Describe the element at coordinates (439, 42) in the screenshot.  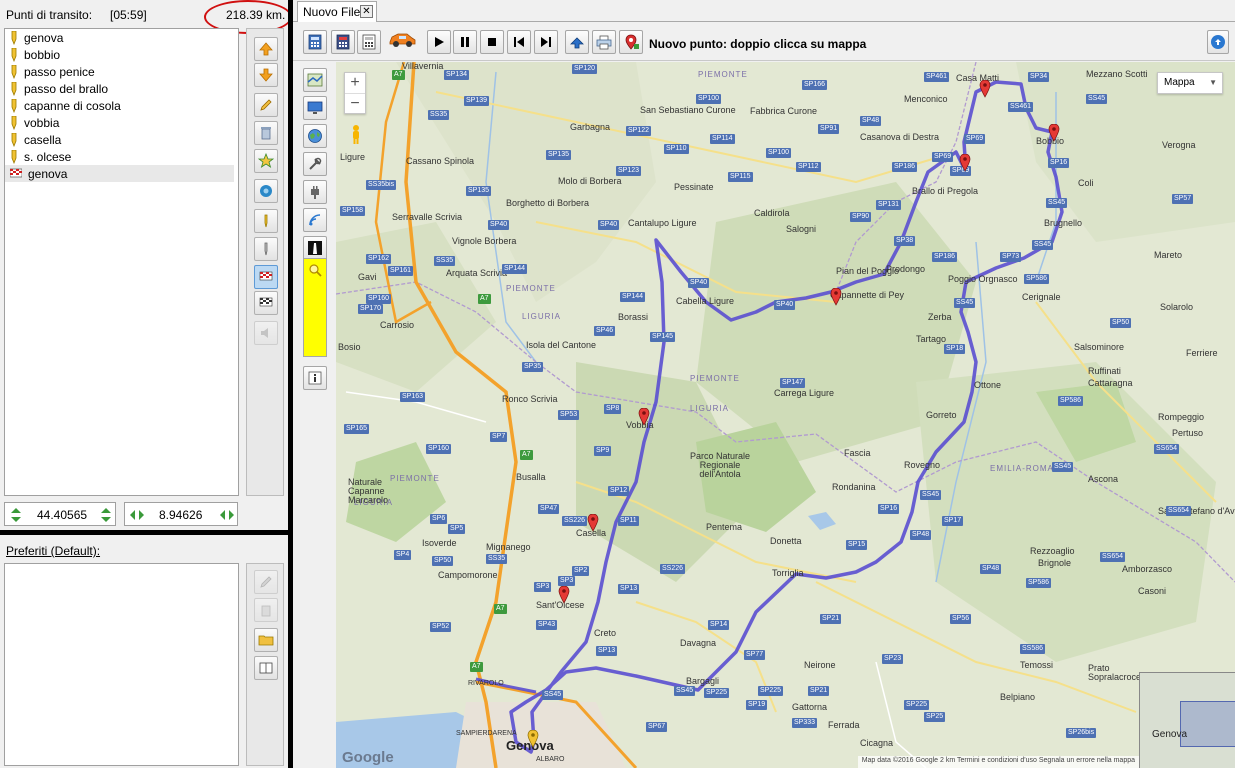
I see `play-button` at that location.